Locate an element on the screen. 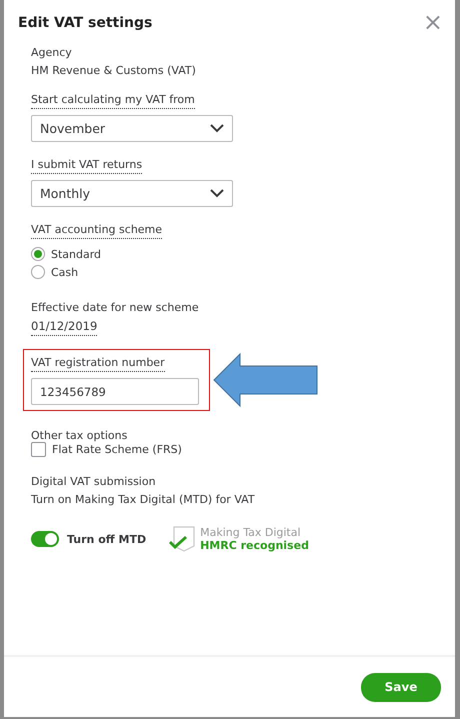 The height and width of the screenshot is (719, 460). badge-text: Making Tax Digital is located at coordinates (251, 532).